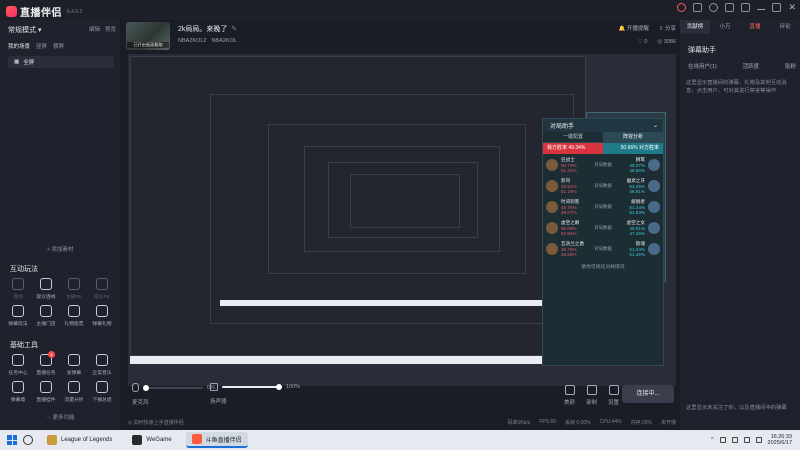  I want to click on tool-danmaku-gift: 弹幕礼物, so click(102, 316).